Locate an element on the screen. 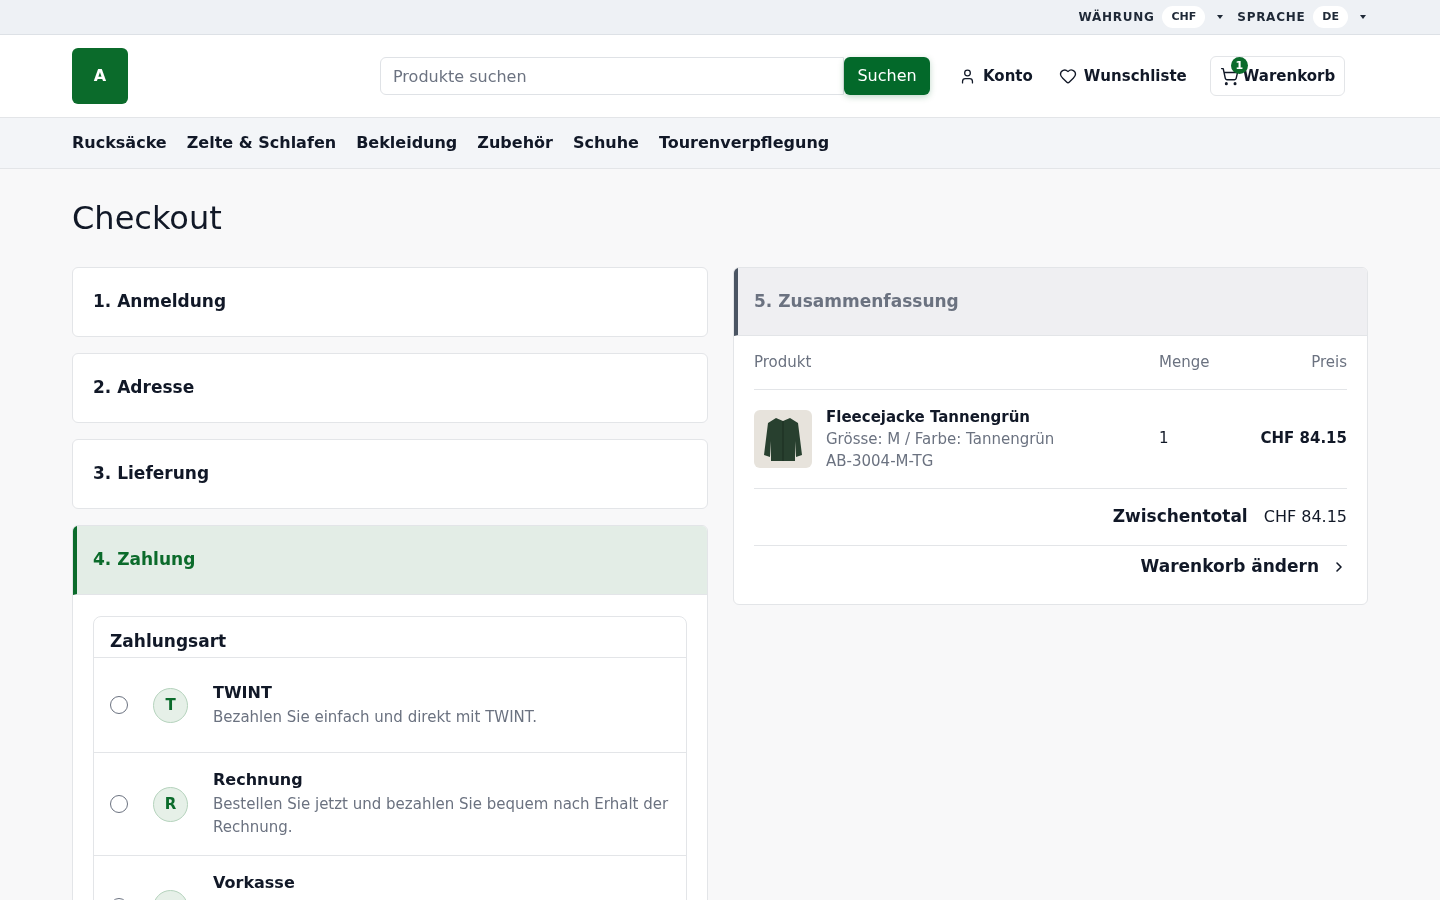 The height and width of the screenshot is (900, 1440). subtotal-label: Zwischentotal is located at coordinates (1180, 516).